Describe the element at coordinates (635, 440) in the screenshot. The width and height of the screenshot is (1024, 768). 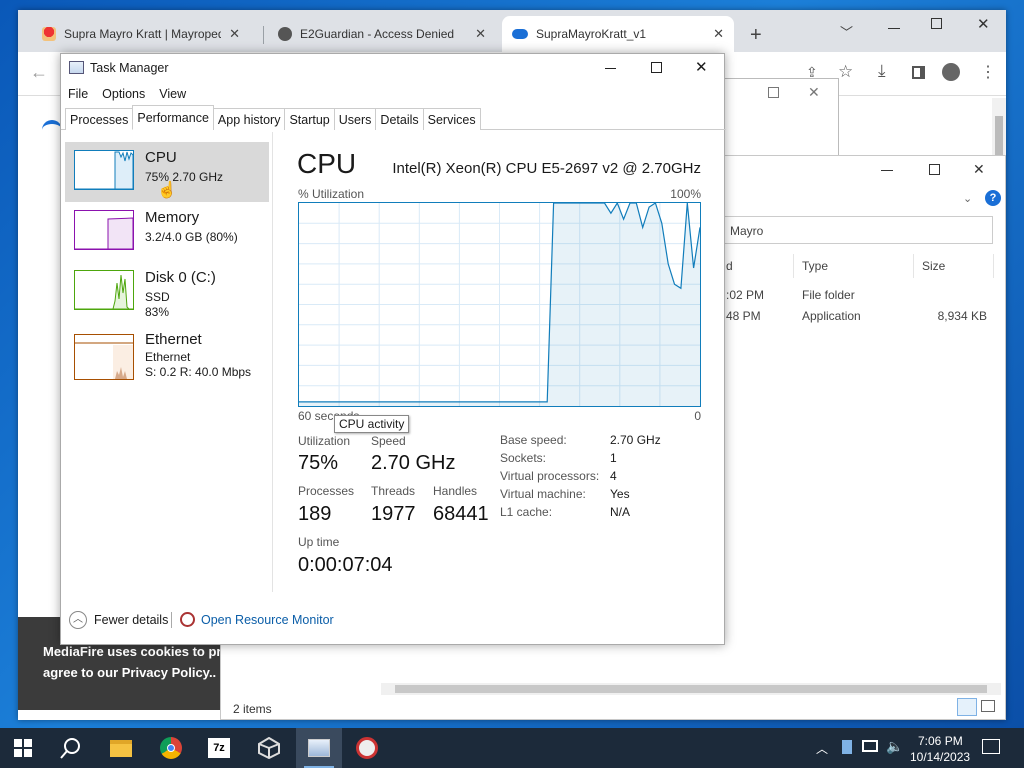
I see `spec-value: 2.70 GHz` at that location.